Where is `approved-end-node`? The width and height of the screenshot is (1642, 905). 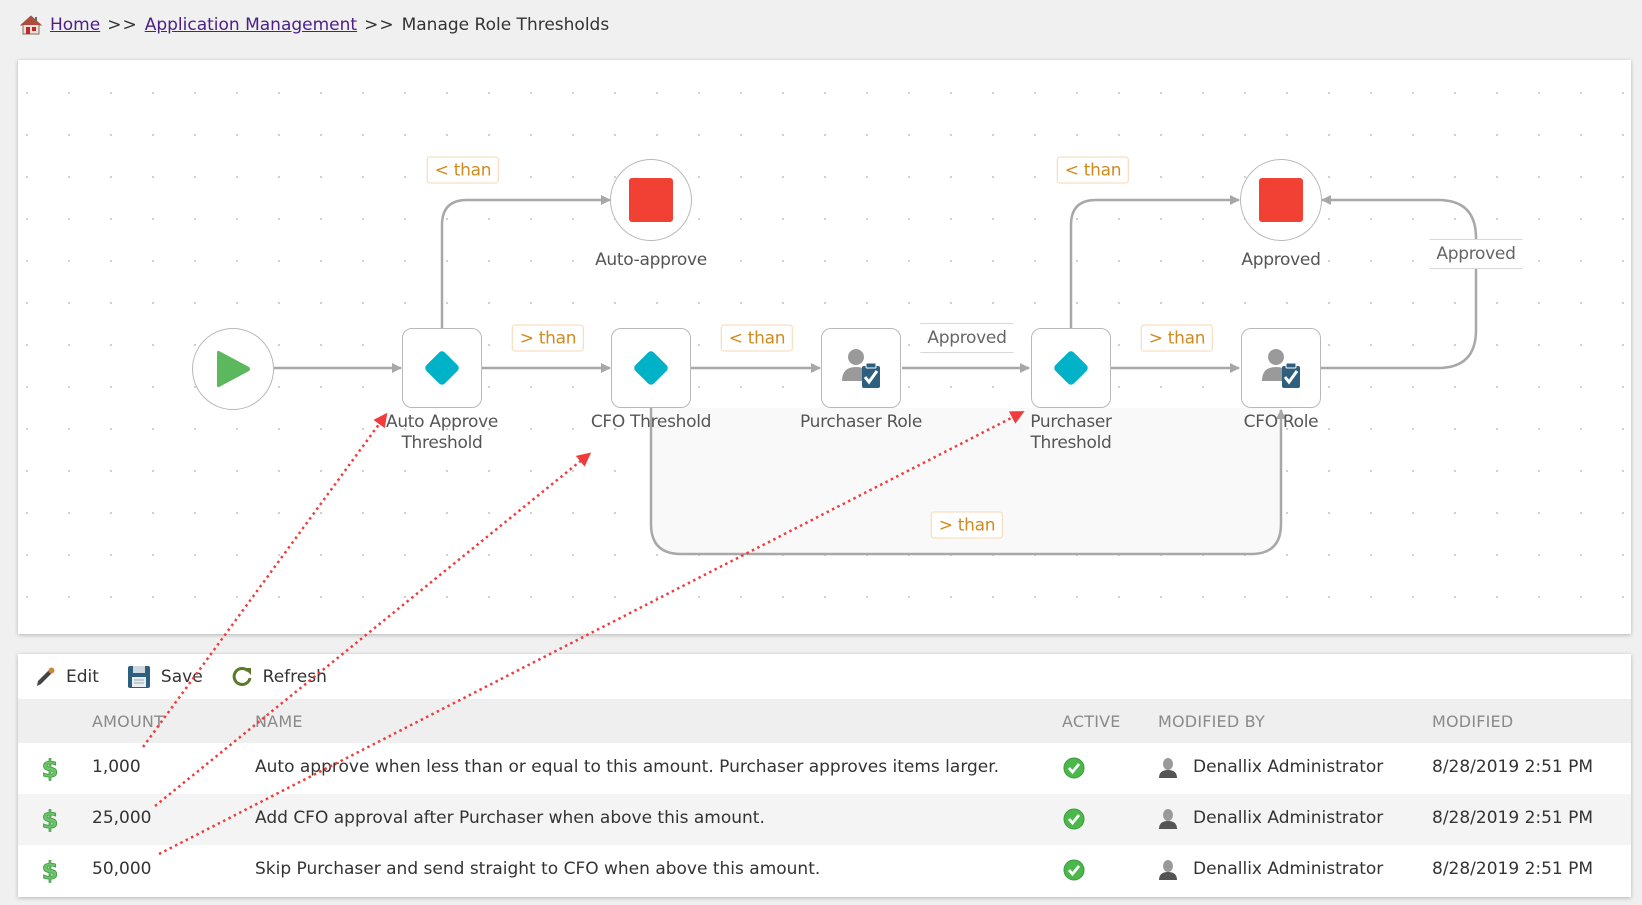 approved-end-node is located at coordinates (1281, 200).